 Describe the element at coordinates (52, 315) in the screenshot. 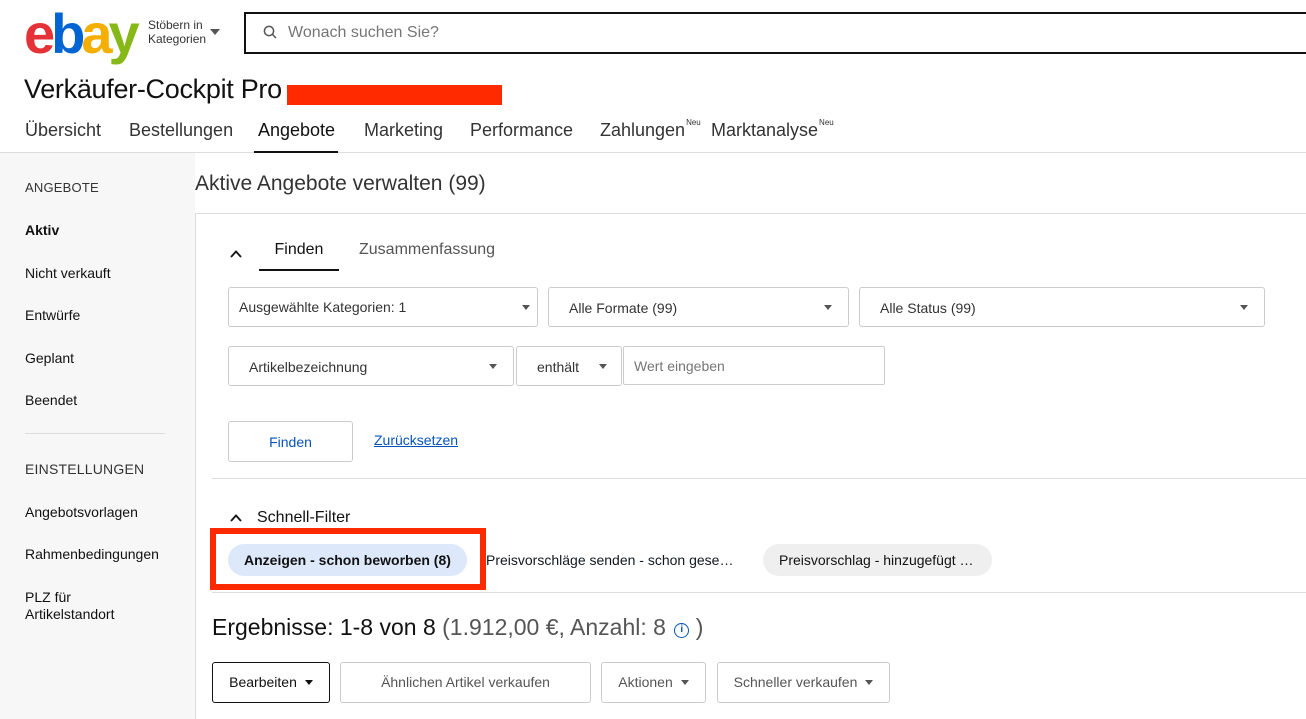

I see `sidebar-item-entwuerfe: Entwürfe` at that location.